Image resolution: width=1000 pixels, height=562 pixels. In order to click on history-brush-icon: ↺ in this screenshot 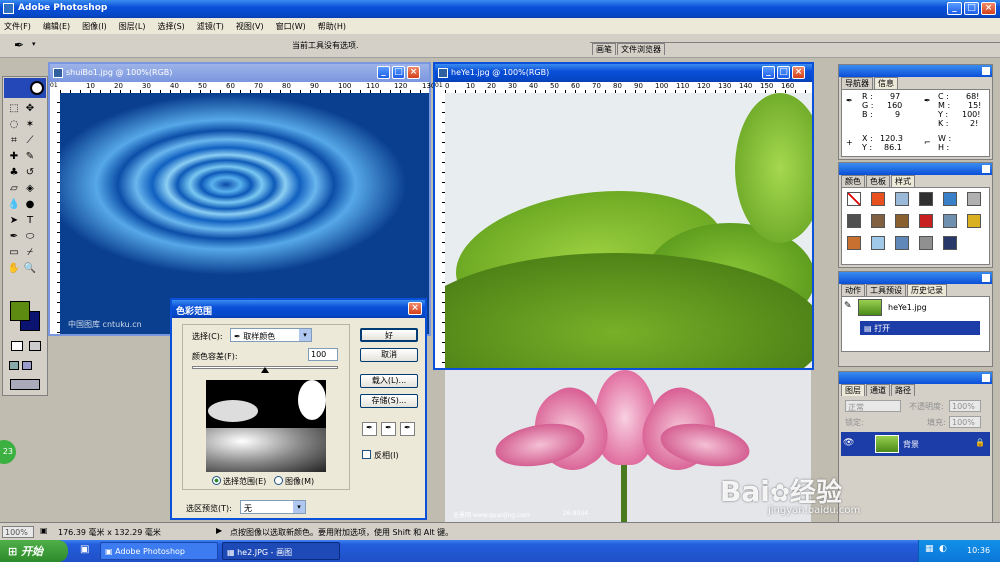, I will do `click(30, 173)`.